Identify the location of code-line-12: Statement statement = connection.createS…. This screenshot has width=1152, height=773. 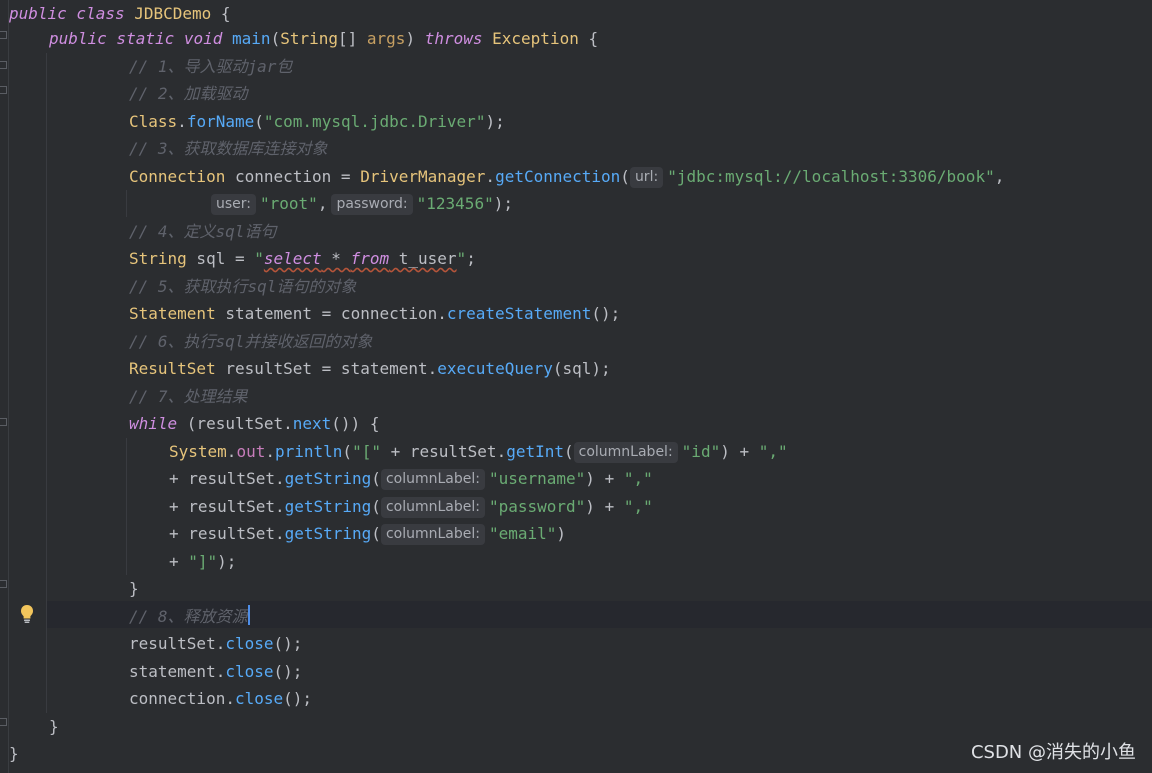
(375, 313).